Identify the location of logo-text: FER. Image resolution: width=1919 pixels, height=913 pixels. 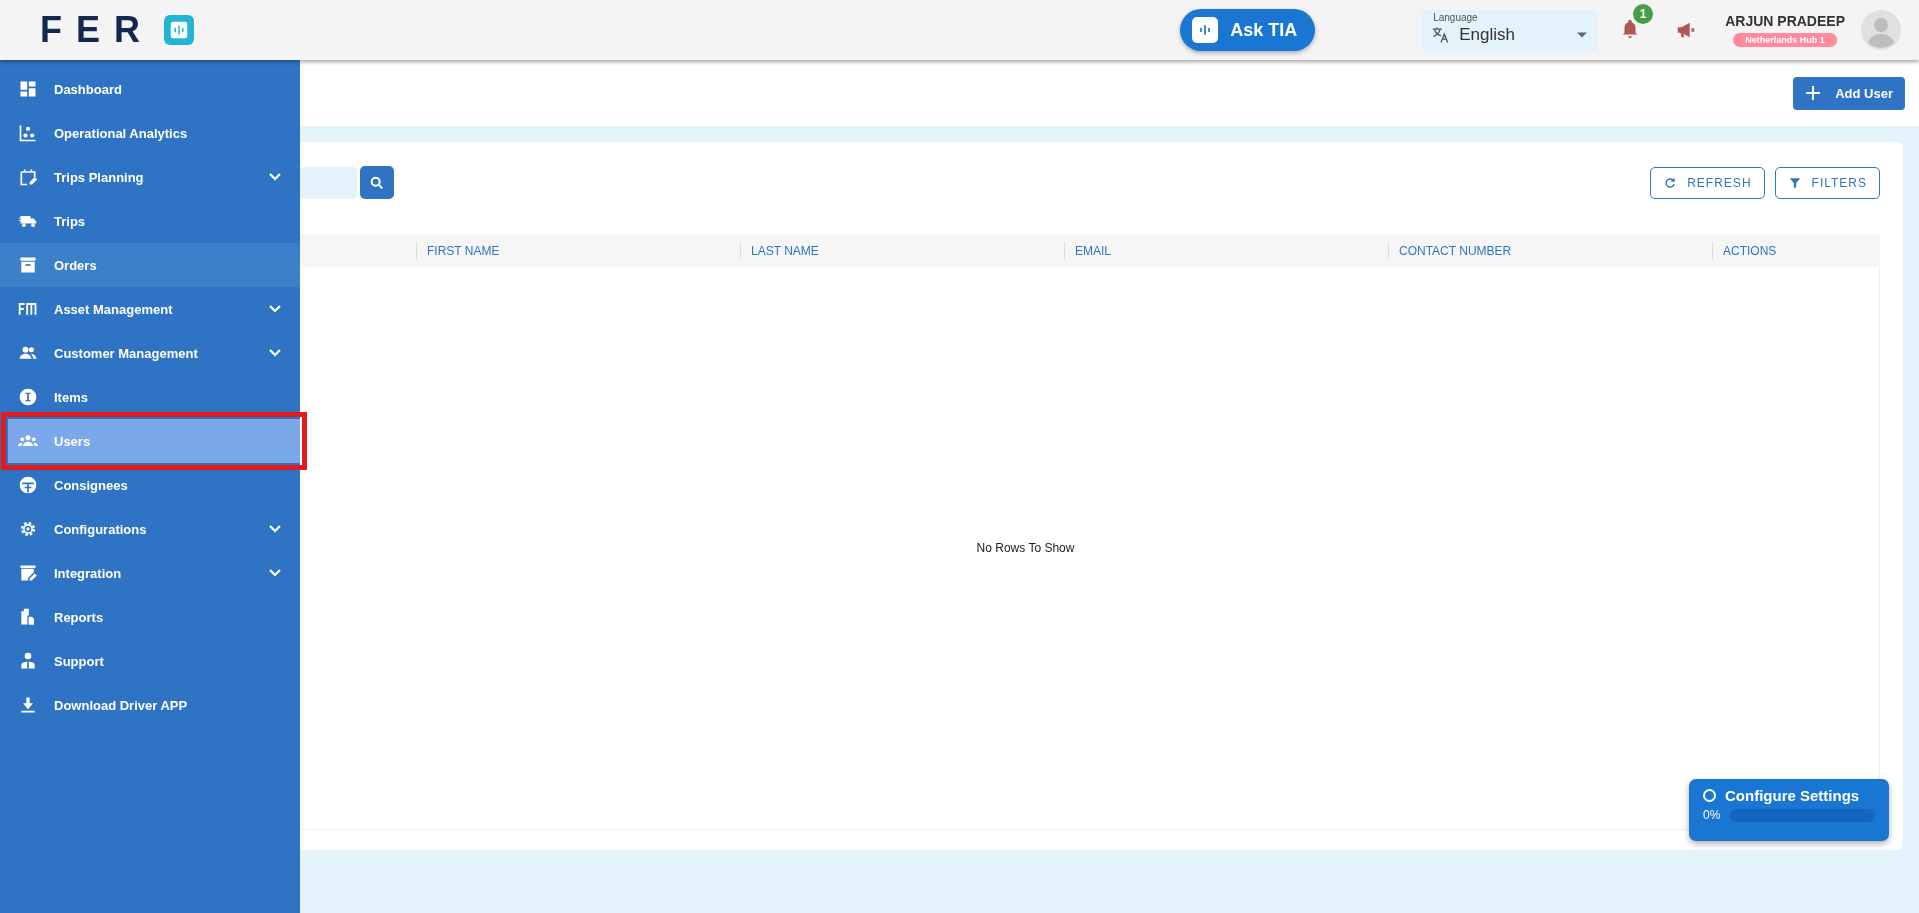
(97, 30).